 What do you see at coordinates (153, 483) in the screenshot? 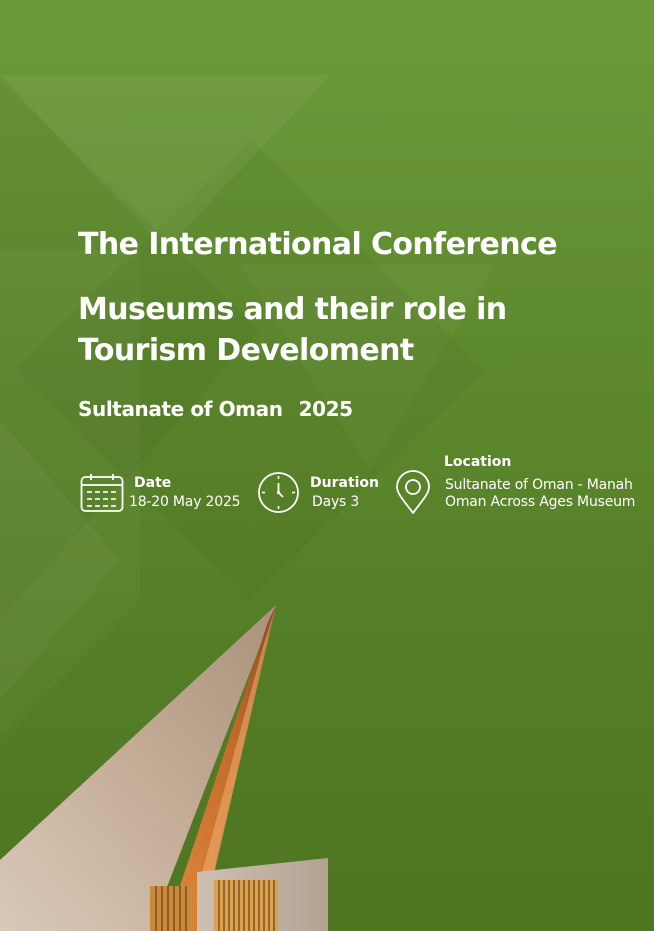
I see `date-label: Date` at bounding box center [153, 483].